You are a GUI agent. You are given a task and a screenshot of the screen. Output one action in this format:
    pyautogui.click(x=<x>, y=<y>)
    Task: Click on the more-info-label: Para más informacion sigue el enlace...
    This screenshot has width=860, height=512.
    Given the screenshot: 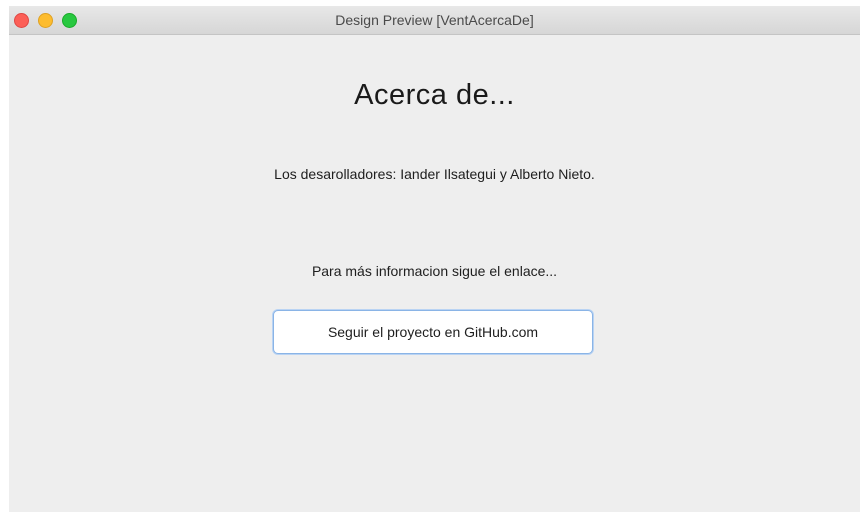 What is the action you would take?
    pyautogui.click(x=434, y=271)
    